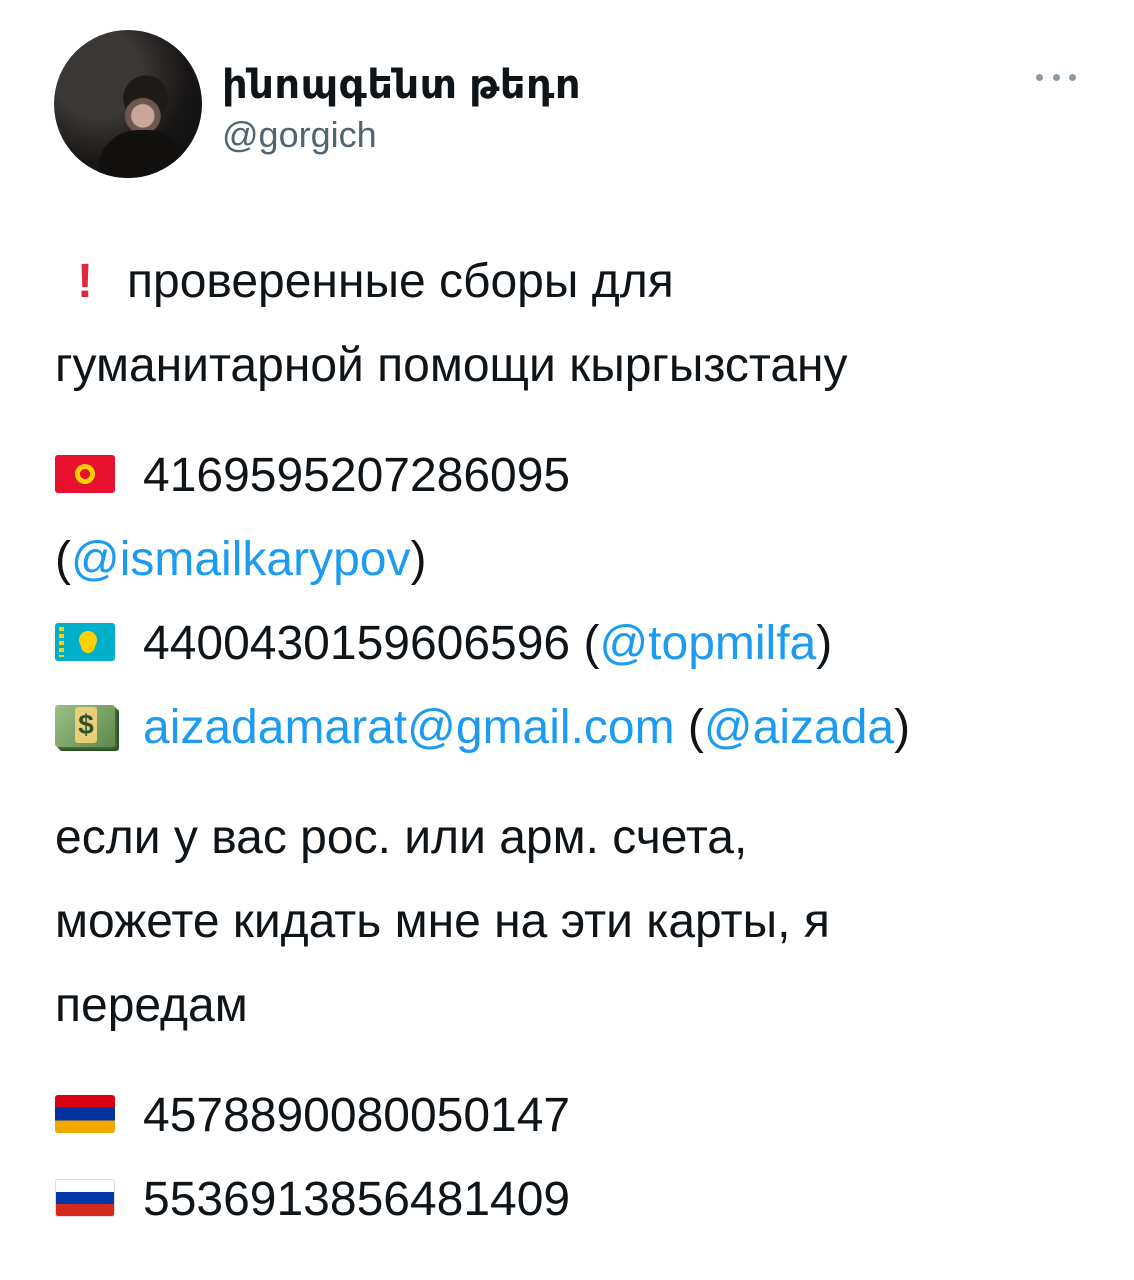  I want to click on mention-ismailkarypov: @ismailkarypov, so click(240, 559).